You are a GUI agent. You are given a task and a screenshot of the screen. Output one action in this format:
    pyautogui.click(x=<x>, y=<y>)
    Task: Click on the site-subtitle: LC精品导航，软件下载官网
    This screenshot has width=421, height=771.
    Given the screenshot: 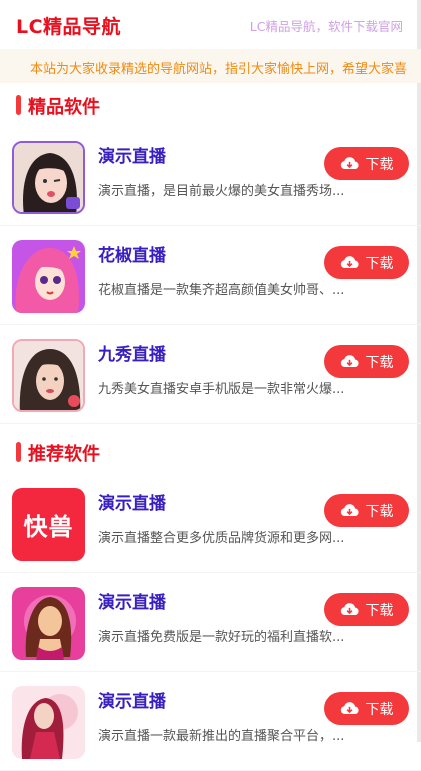 What is the action you would take?
    pyautogui.click(x=326, y=26)
    